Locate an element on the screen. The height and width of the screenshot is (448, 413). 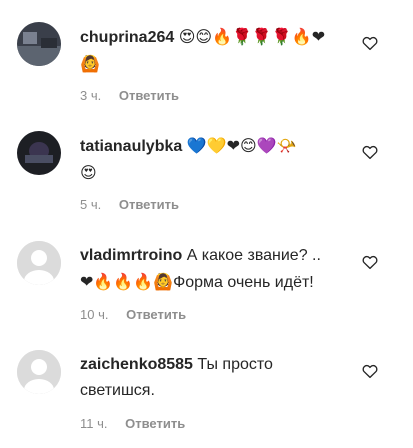
comment-emoji: 💙💛❤😊💜📯 is located at coordinates (241, 145).